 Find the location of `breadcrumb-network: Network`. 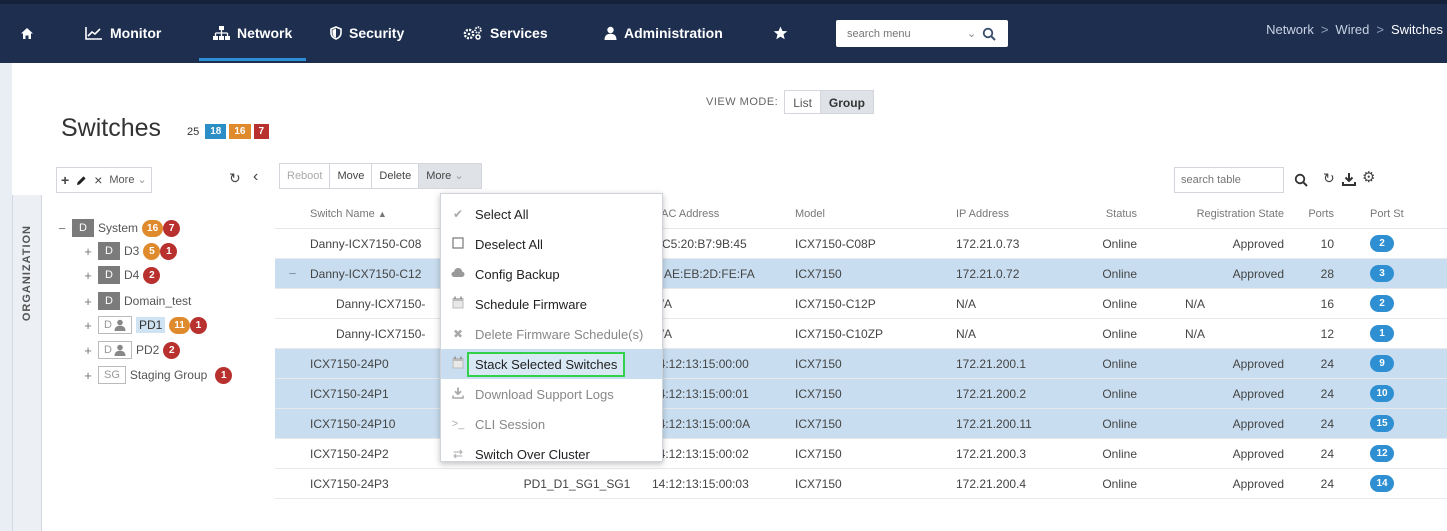

breadcrumb-network: Network is located at coordinates (1290, 29).